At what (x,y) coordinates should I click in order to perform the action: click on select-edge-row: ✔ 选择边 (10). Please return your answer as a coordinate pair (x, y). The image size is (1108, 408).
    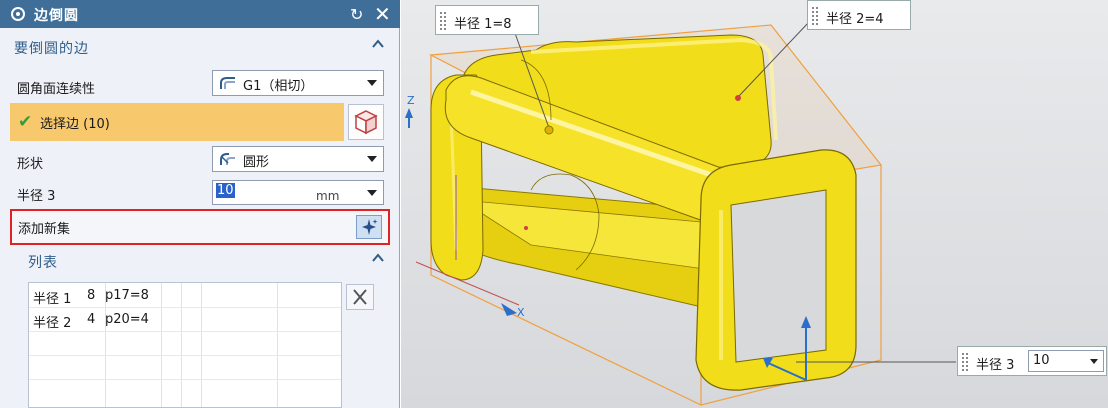
    Looking at the image, I should click on (177, 122).